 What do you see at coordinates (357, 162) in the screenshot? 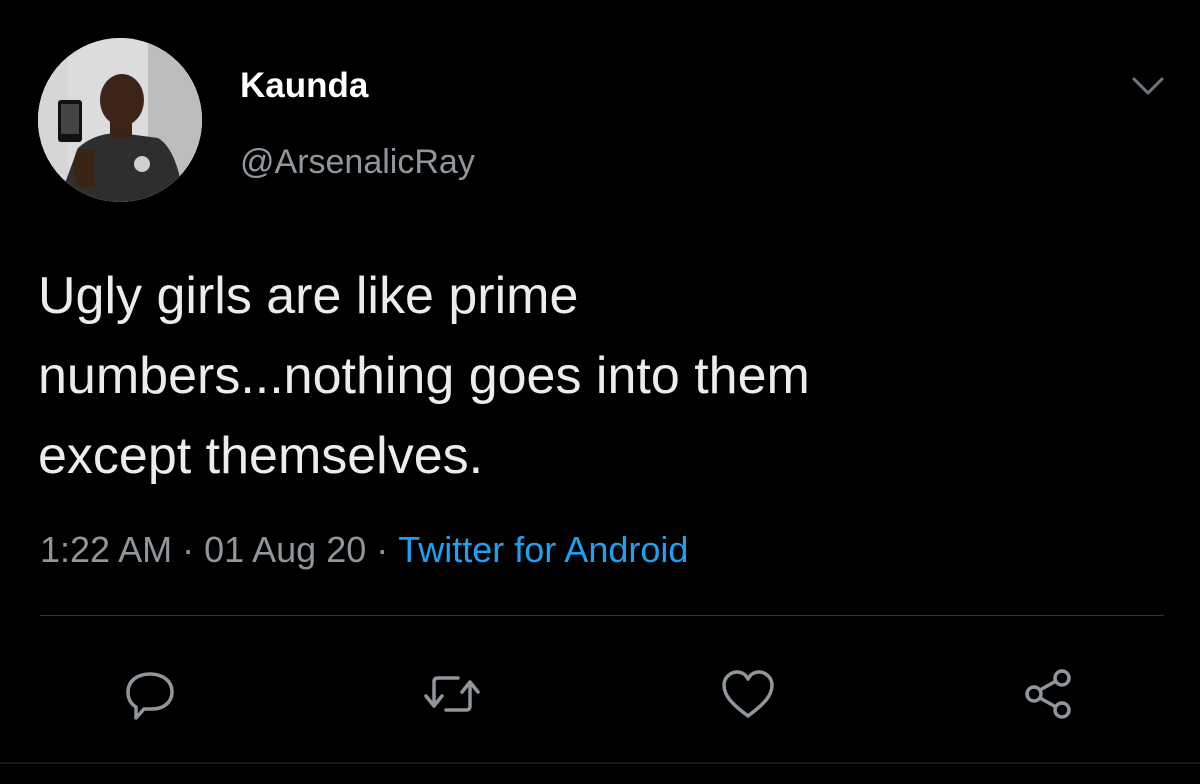
I see `user-handle: @ArsenalicRay` at bounding box center [357, 162].